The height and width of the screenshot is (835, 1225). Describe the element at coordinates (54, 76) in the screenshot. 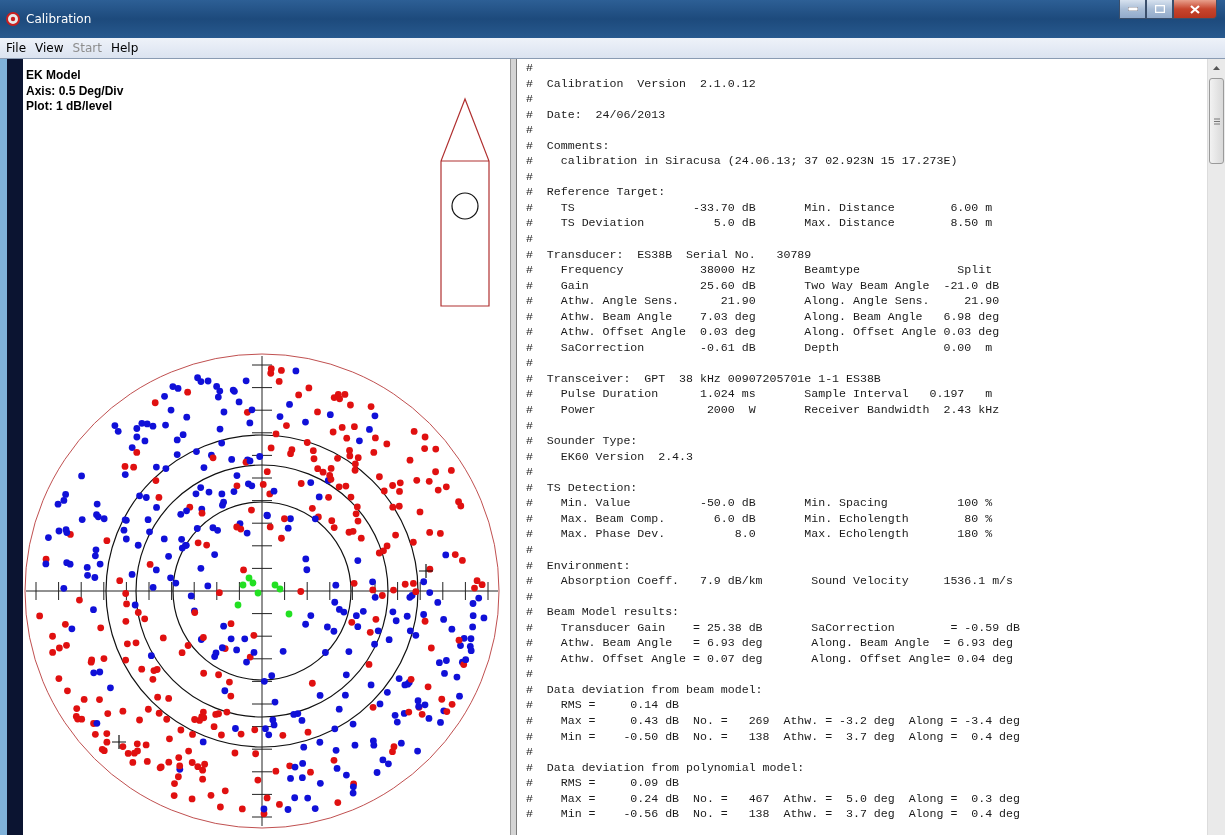

I see `plot-info-text: EK Model` at that location.